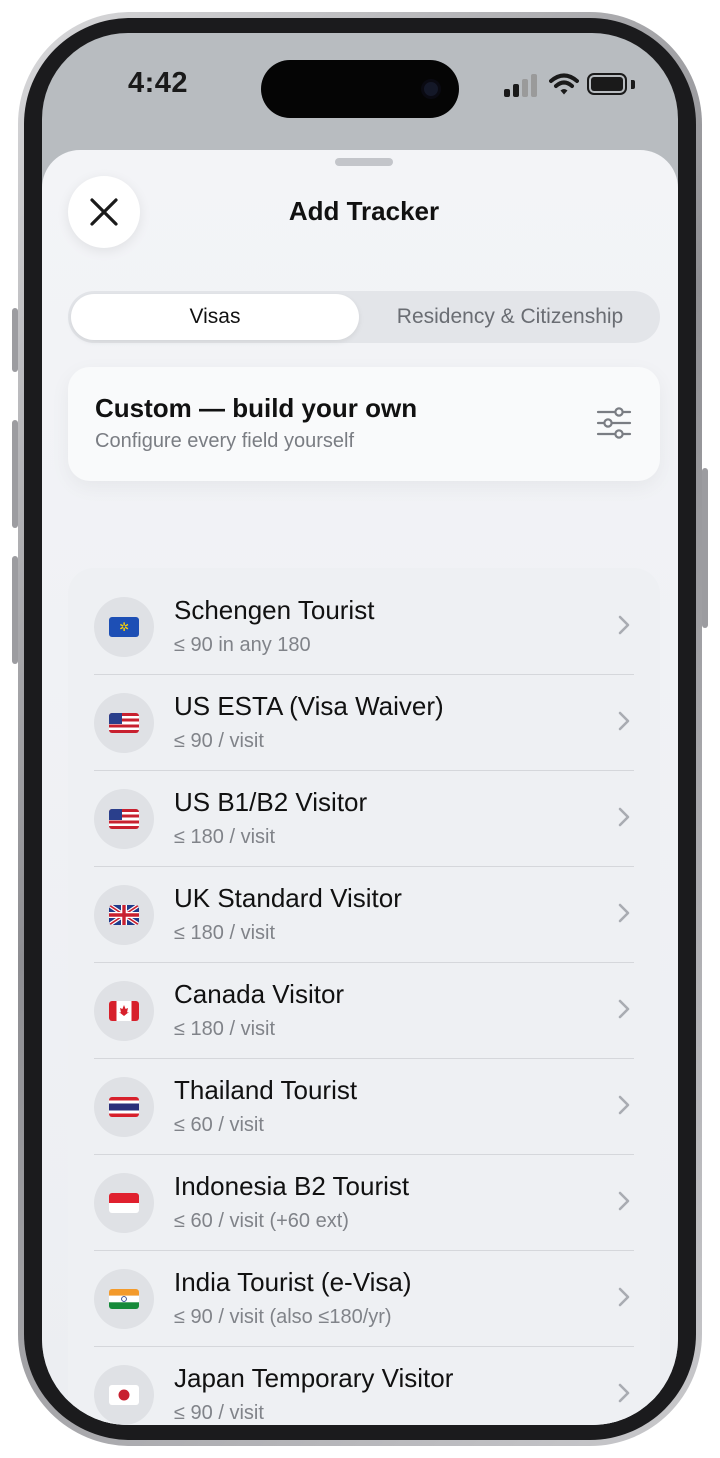  I want to click on tracker-title: Indonesia B2 Tourist, so click(292, 1186).